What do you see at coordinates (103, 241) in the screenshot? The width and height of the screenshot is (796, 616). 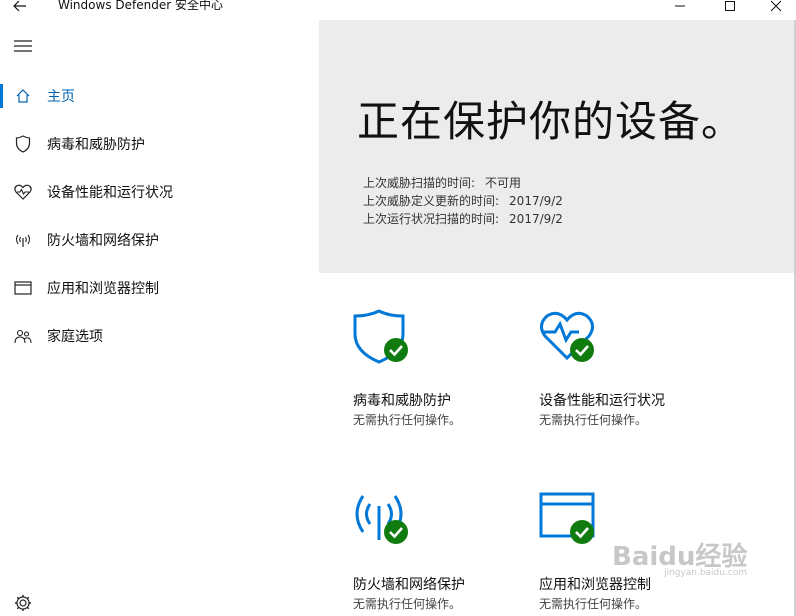 I see `sidebar-item-label: 防火墙和网络保护` at bounding box center [103, 241].